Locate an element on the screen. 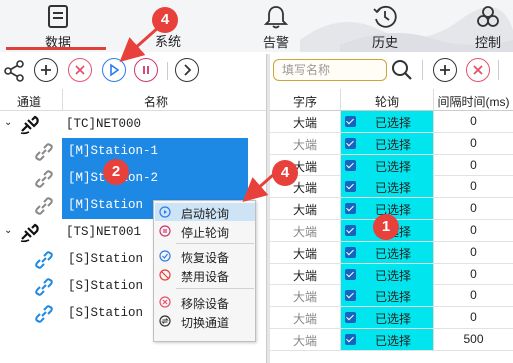 The image size is (513, 363). tab-alarm: 告警 is located at coordinates (276, 27).